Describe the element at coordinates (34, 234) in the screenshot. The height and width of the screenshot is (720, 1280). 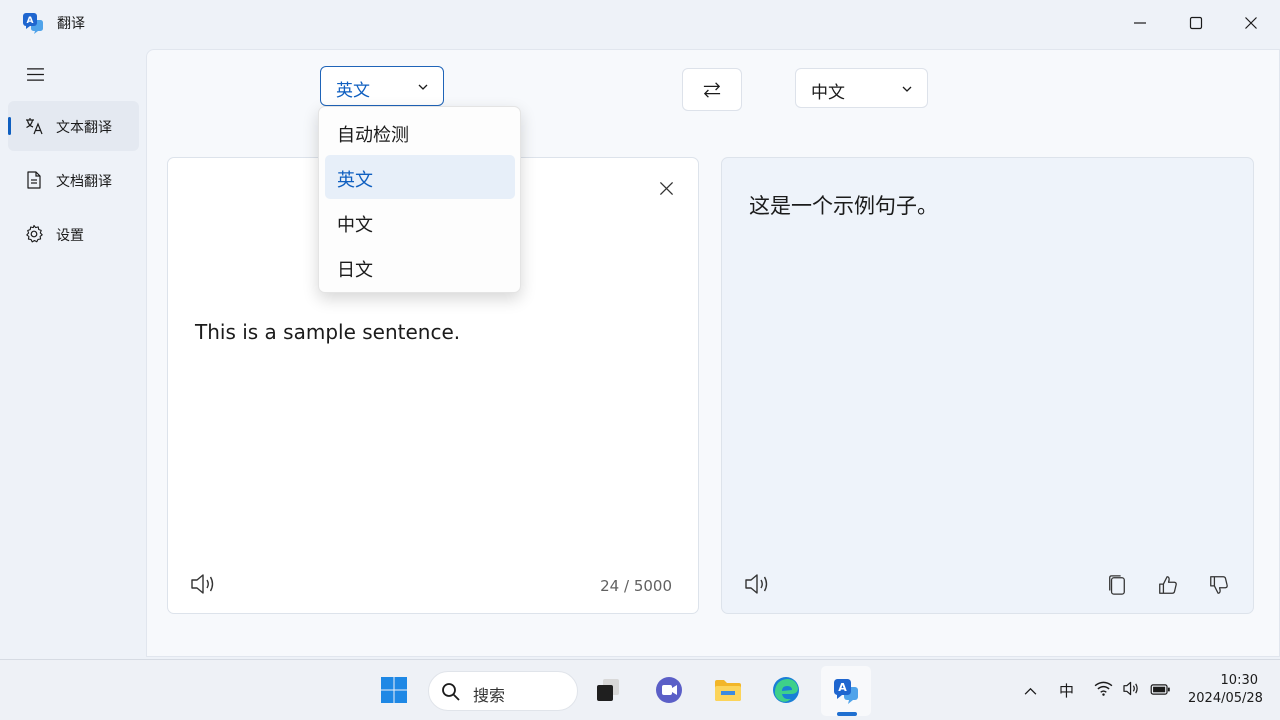
I see `gear-icon` at that location.